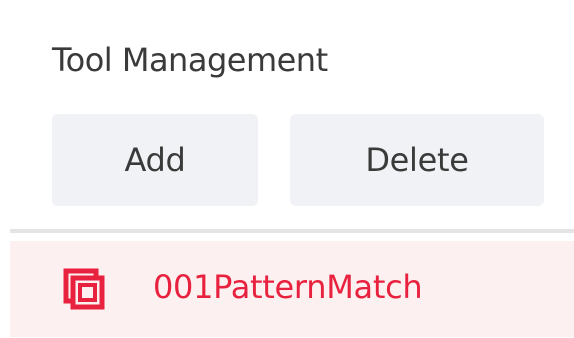  I want to click on delete-button: Delete, so click(417, 160).